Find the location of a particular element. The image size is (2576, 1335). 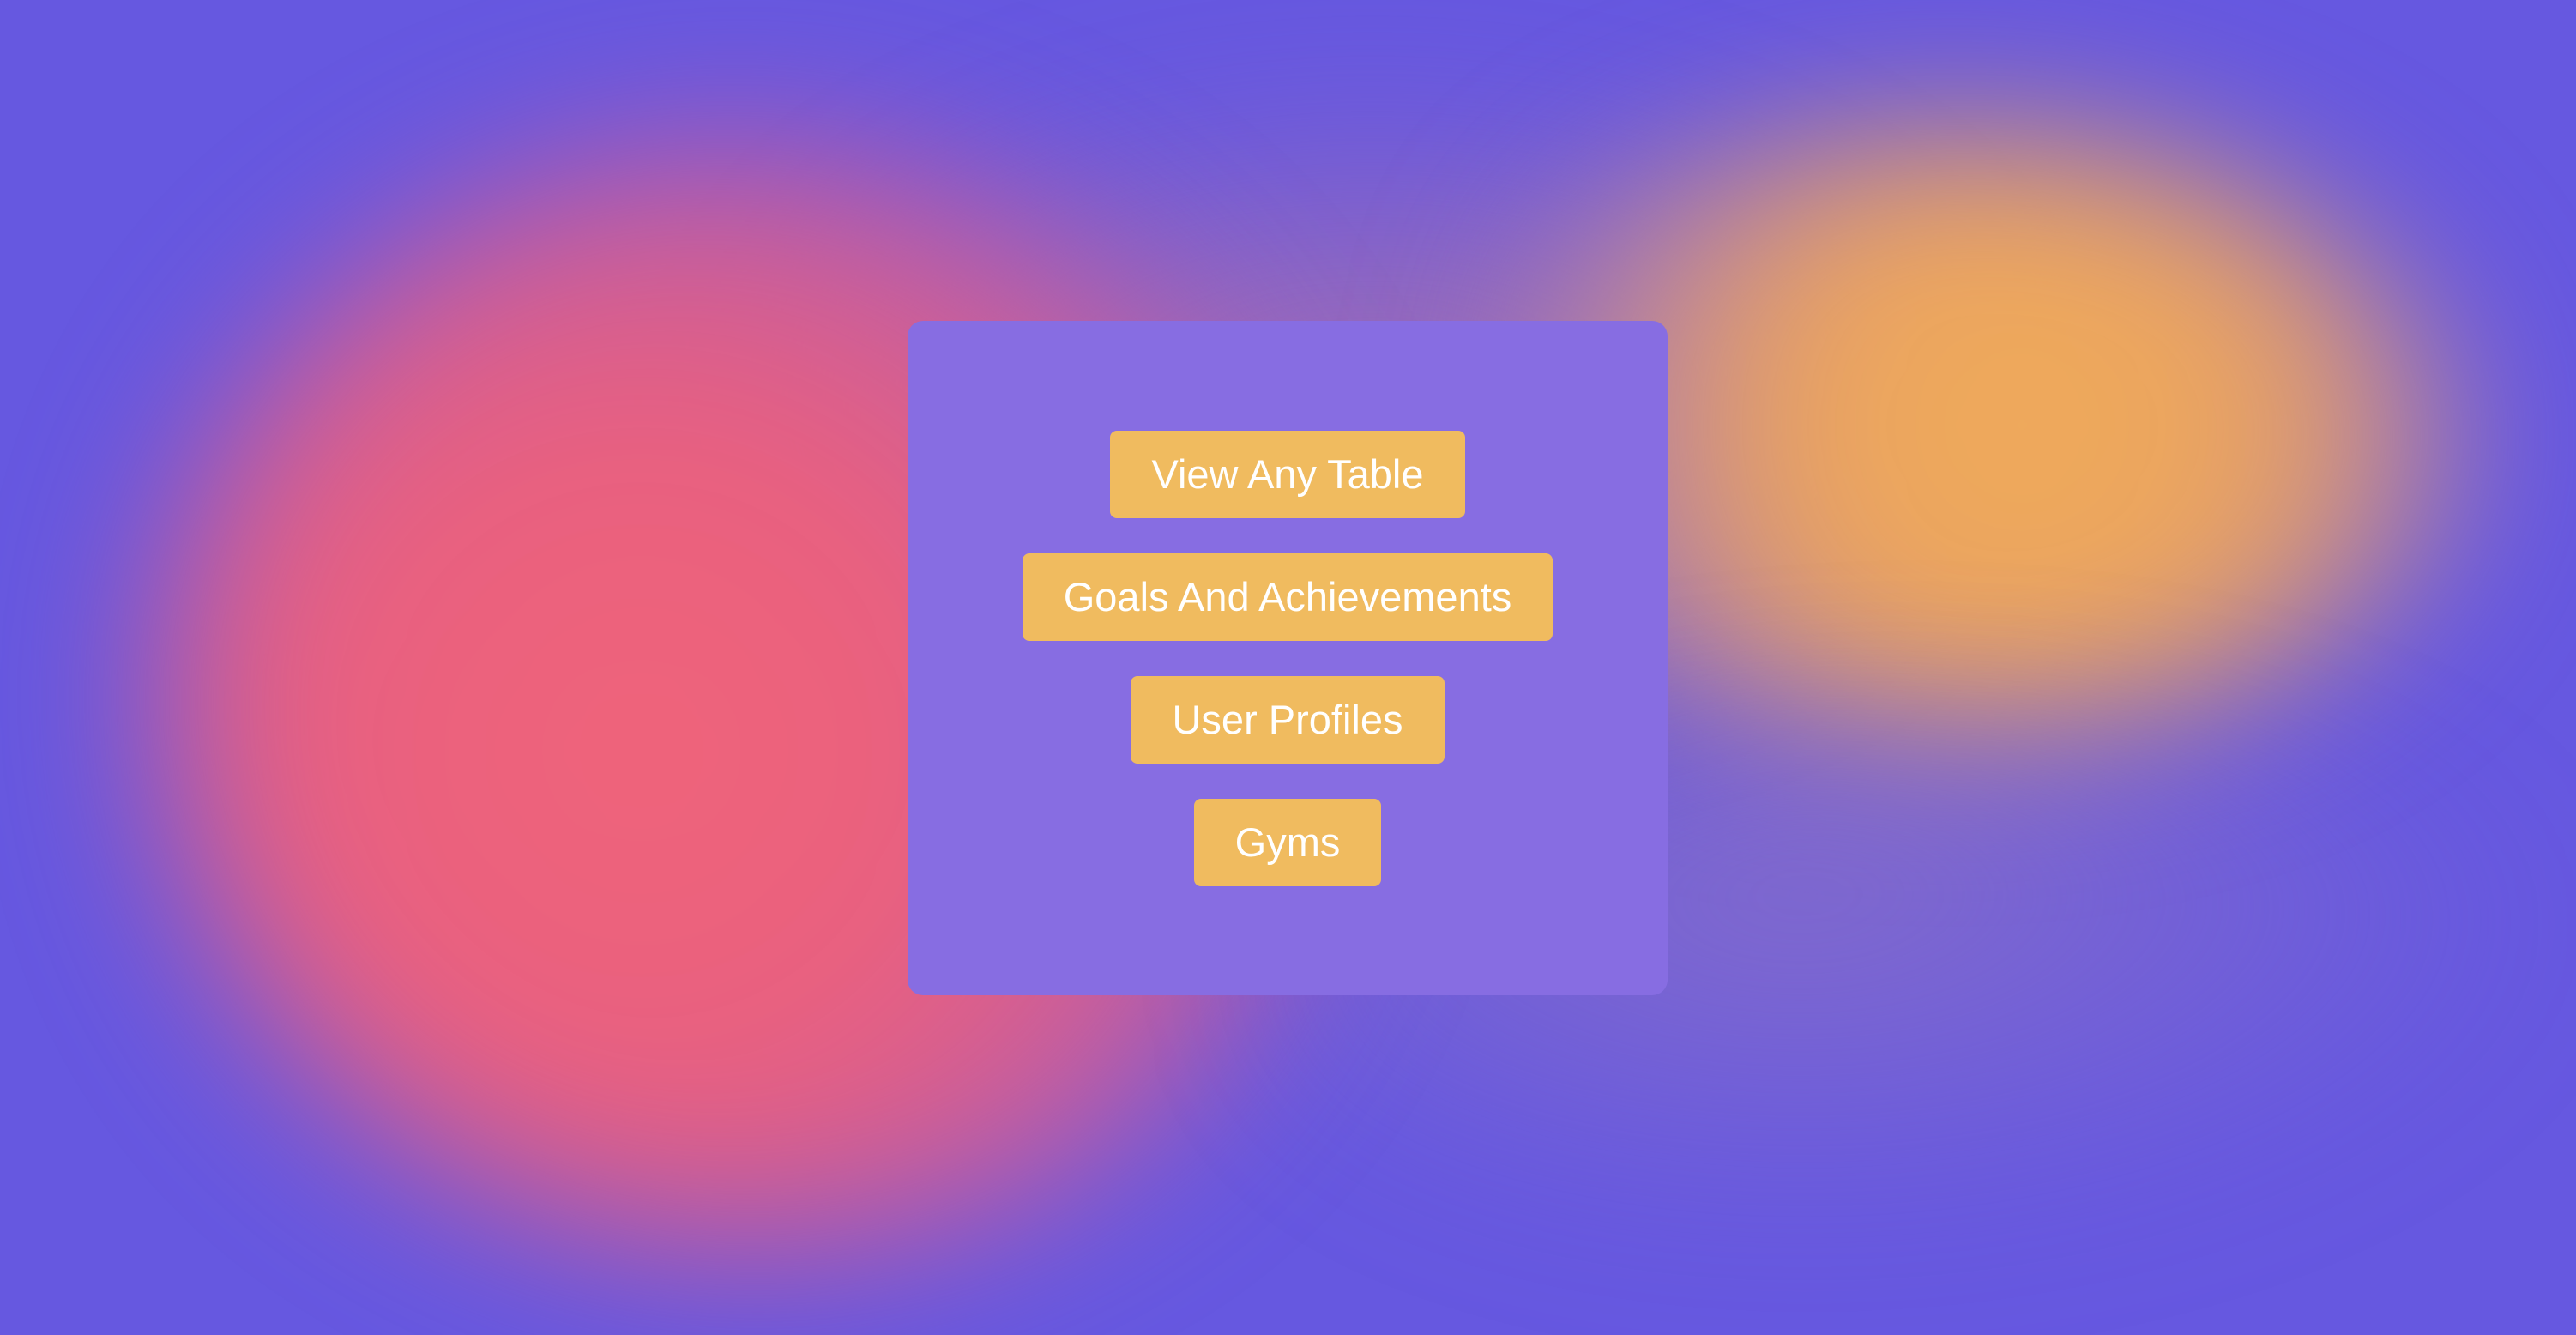

user-profiles-button: User Profiles is located at coordinates (1288, 720).